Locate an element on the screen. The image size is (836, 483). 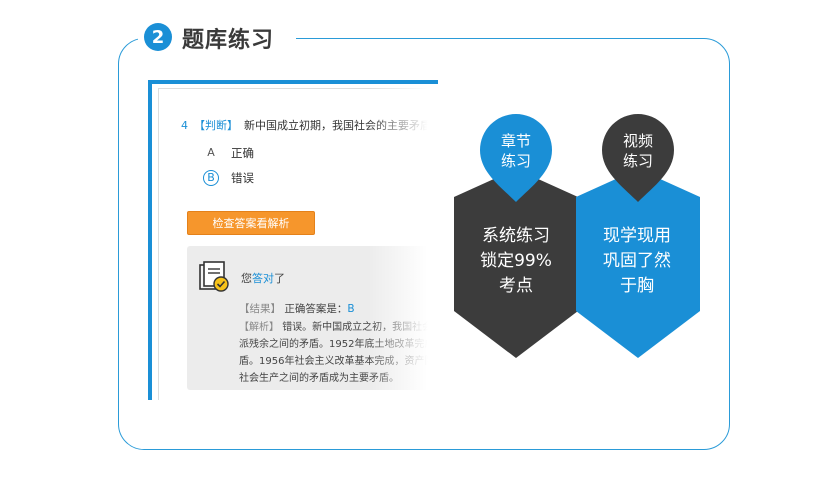
option-a: A 正确 is located at coordinates (228, 153).